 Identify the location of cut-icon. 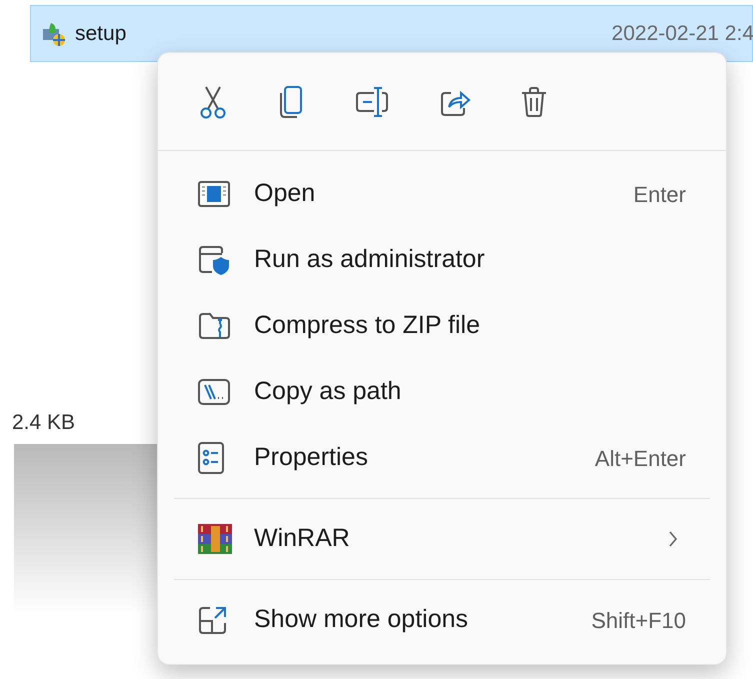
(213, 101).